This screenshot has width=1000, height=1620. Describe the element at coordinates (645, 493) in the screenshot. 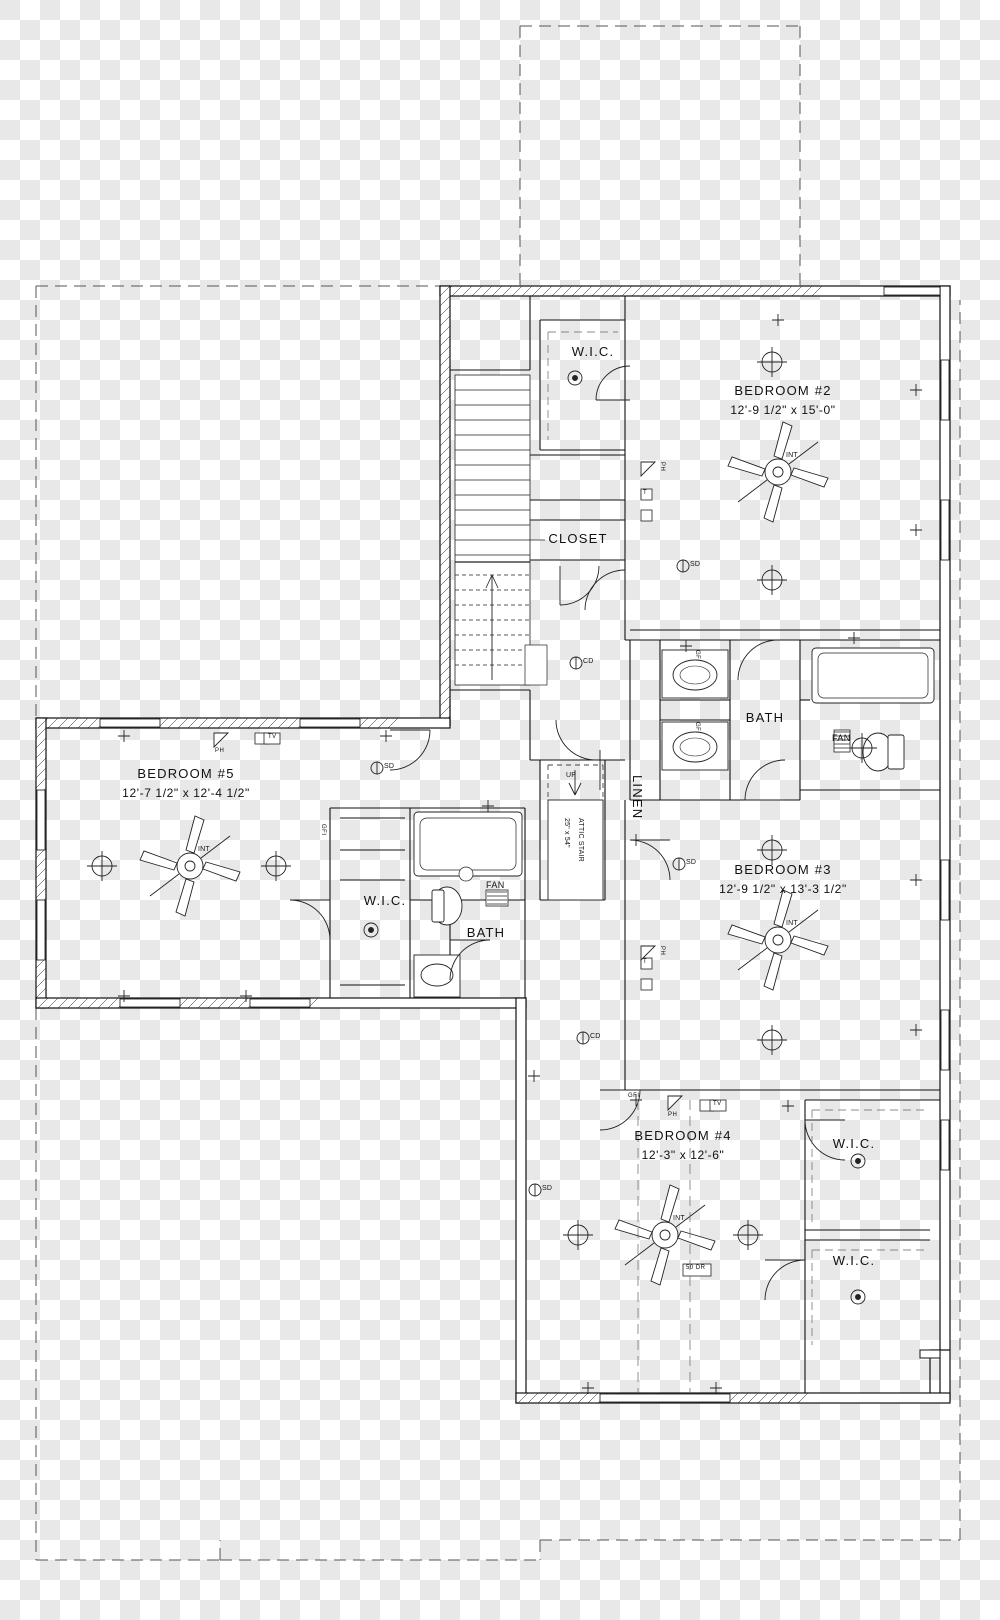

I see `thermostat-label-1: T` at that location.